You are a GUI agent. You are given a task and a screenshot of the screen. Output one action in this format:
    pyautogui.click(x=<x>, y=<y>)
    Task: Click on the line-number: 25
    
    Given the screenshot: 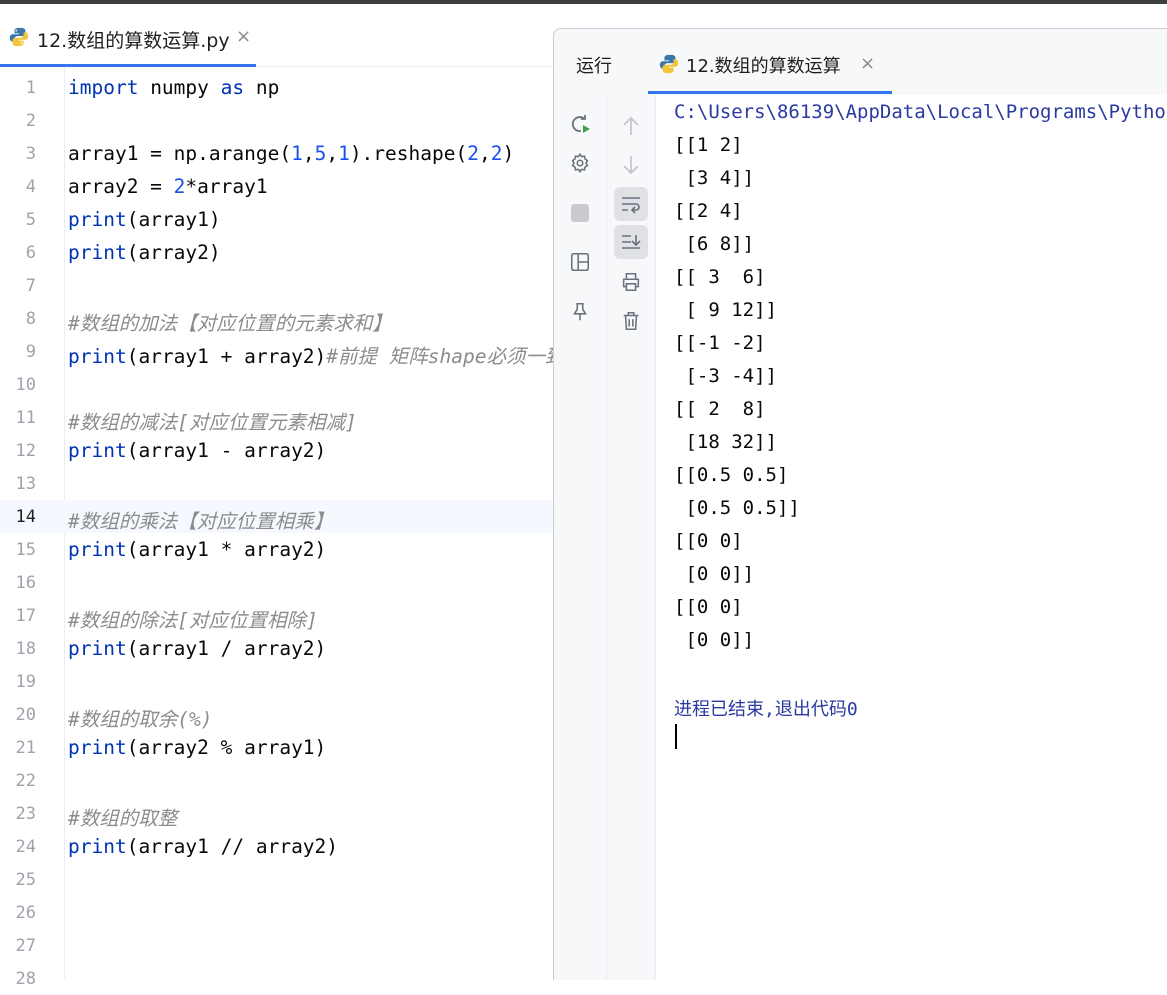 What is the action you would take?
    pyautogui.click(x=25, y=880)
    